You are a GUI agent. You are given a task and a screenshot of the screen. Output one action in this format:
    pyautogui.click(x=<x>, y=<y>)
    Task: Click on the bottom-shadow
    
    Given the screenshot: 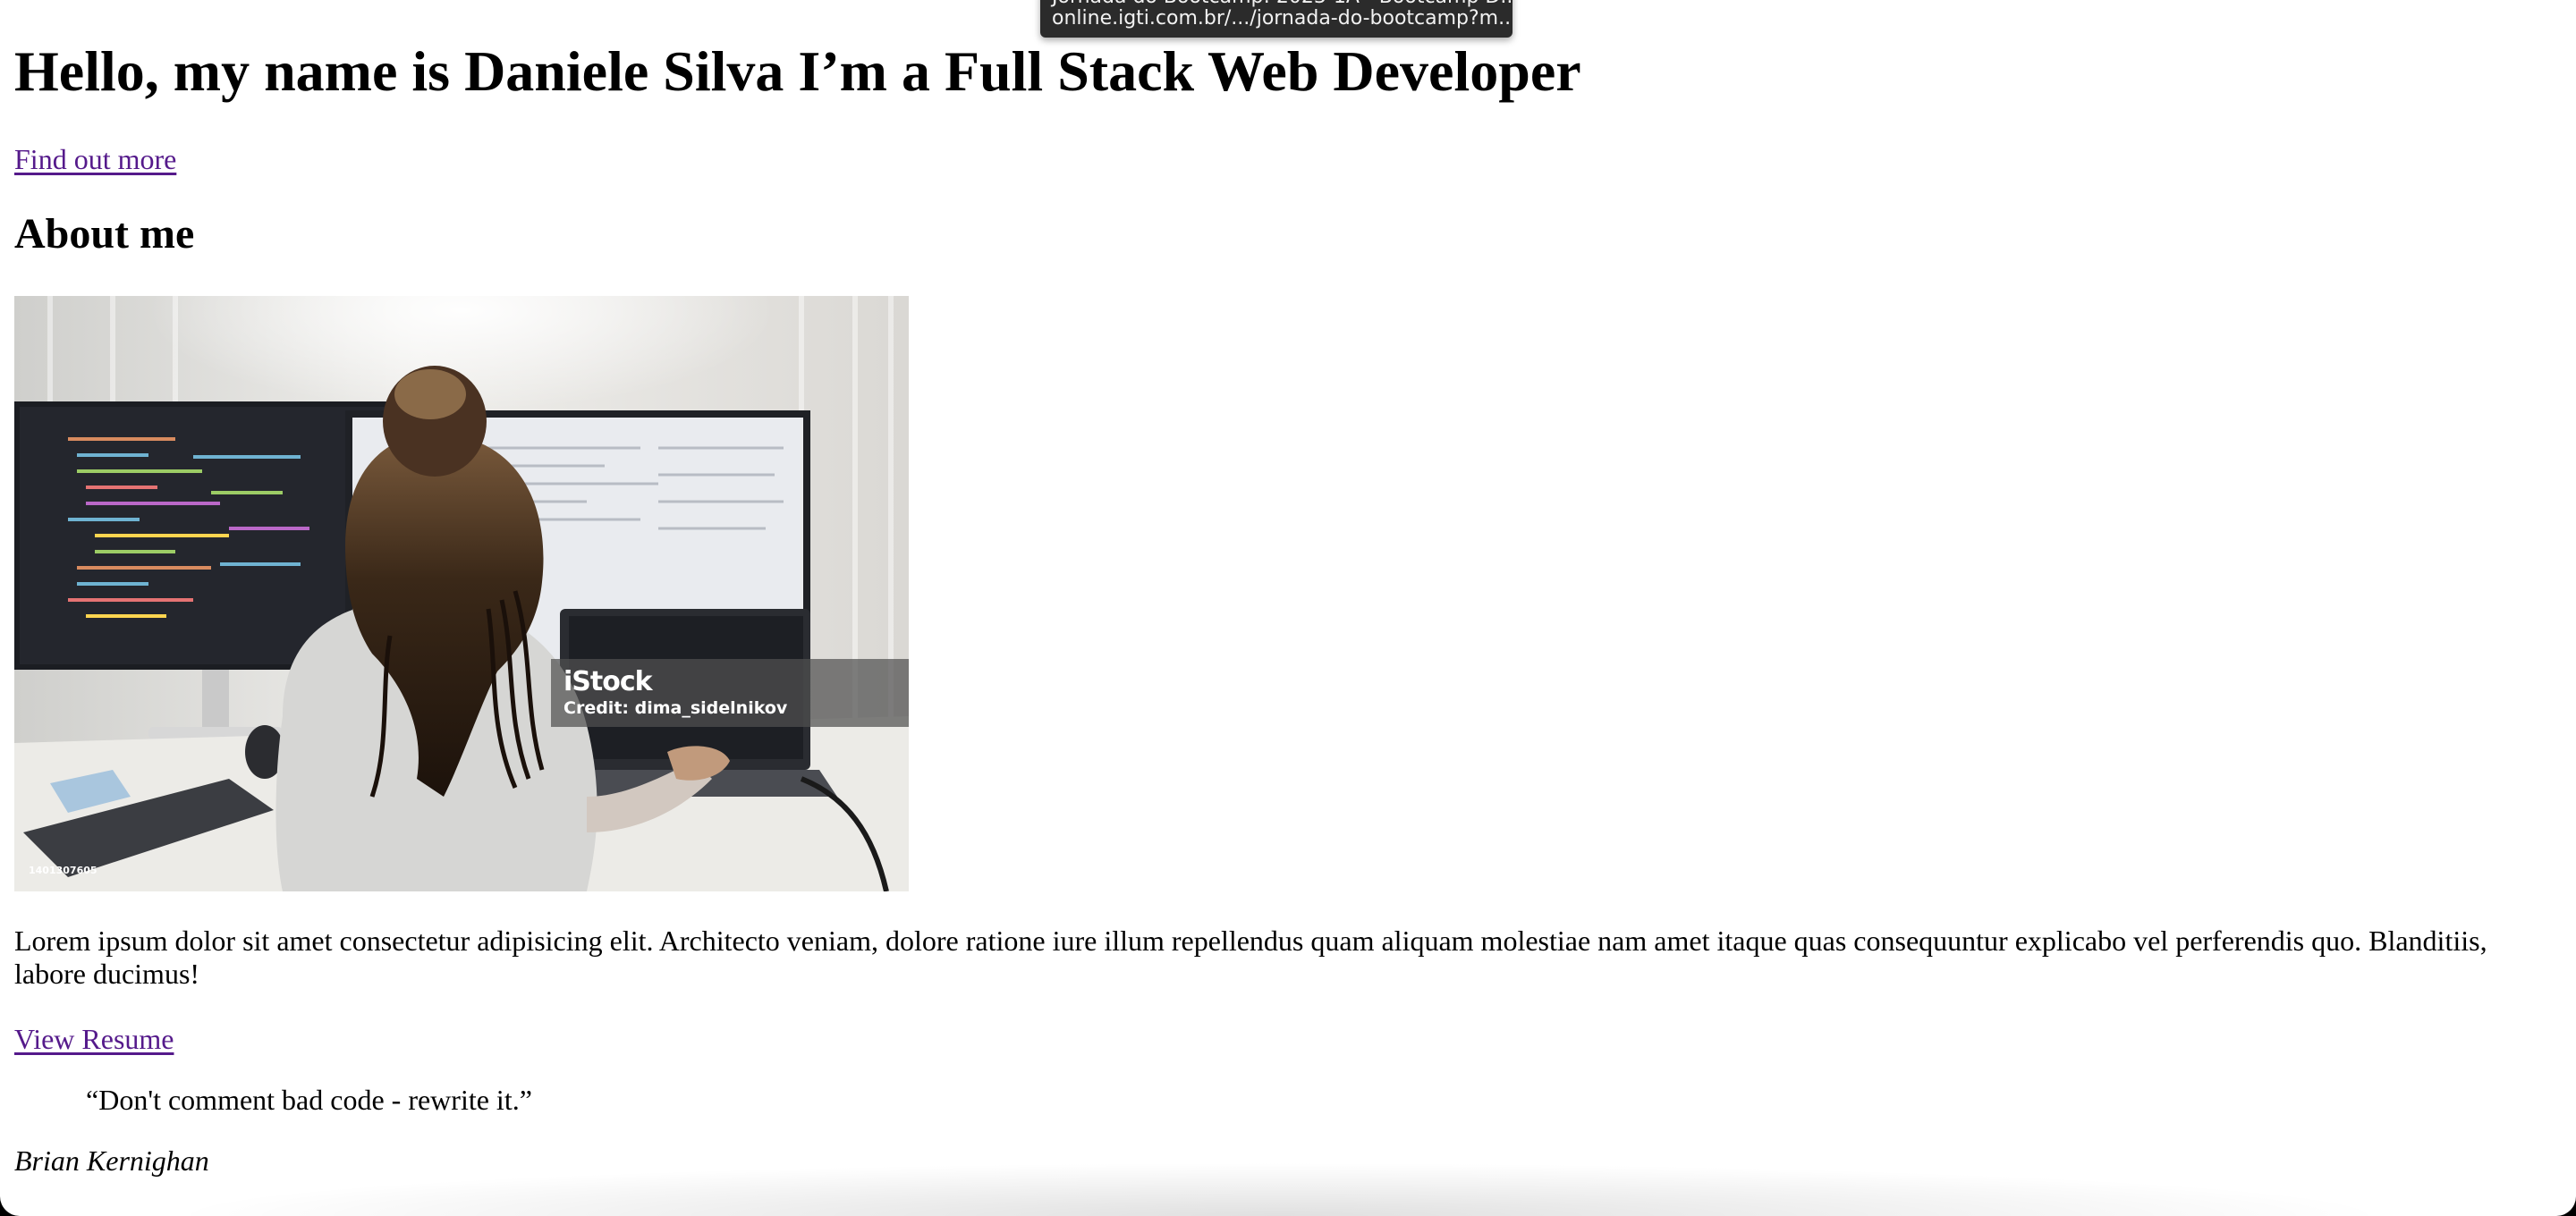 What is the action you would take?
    pyautogui.click(x=1279, y=1189)
    